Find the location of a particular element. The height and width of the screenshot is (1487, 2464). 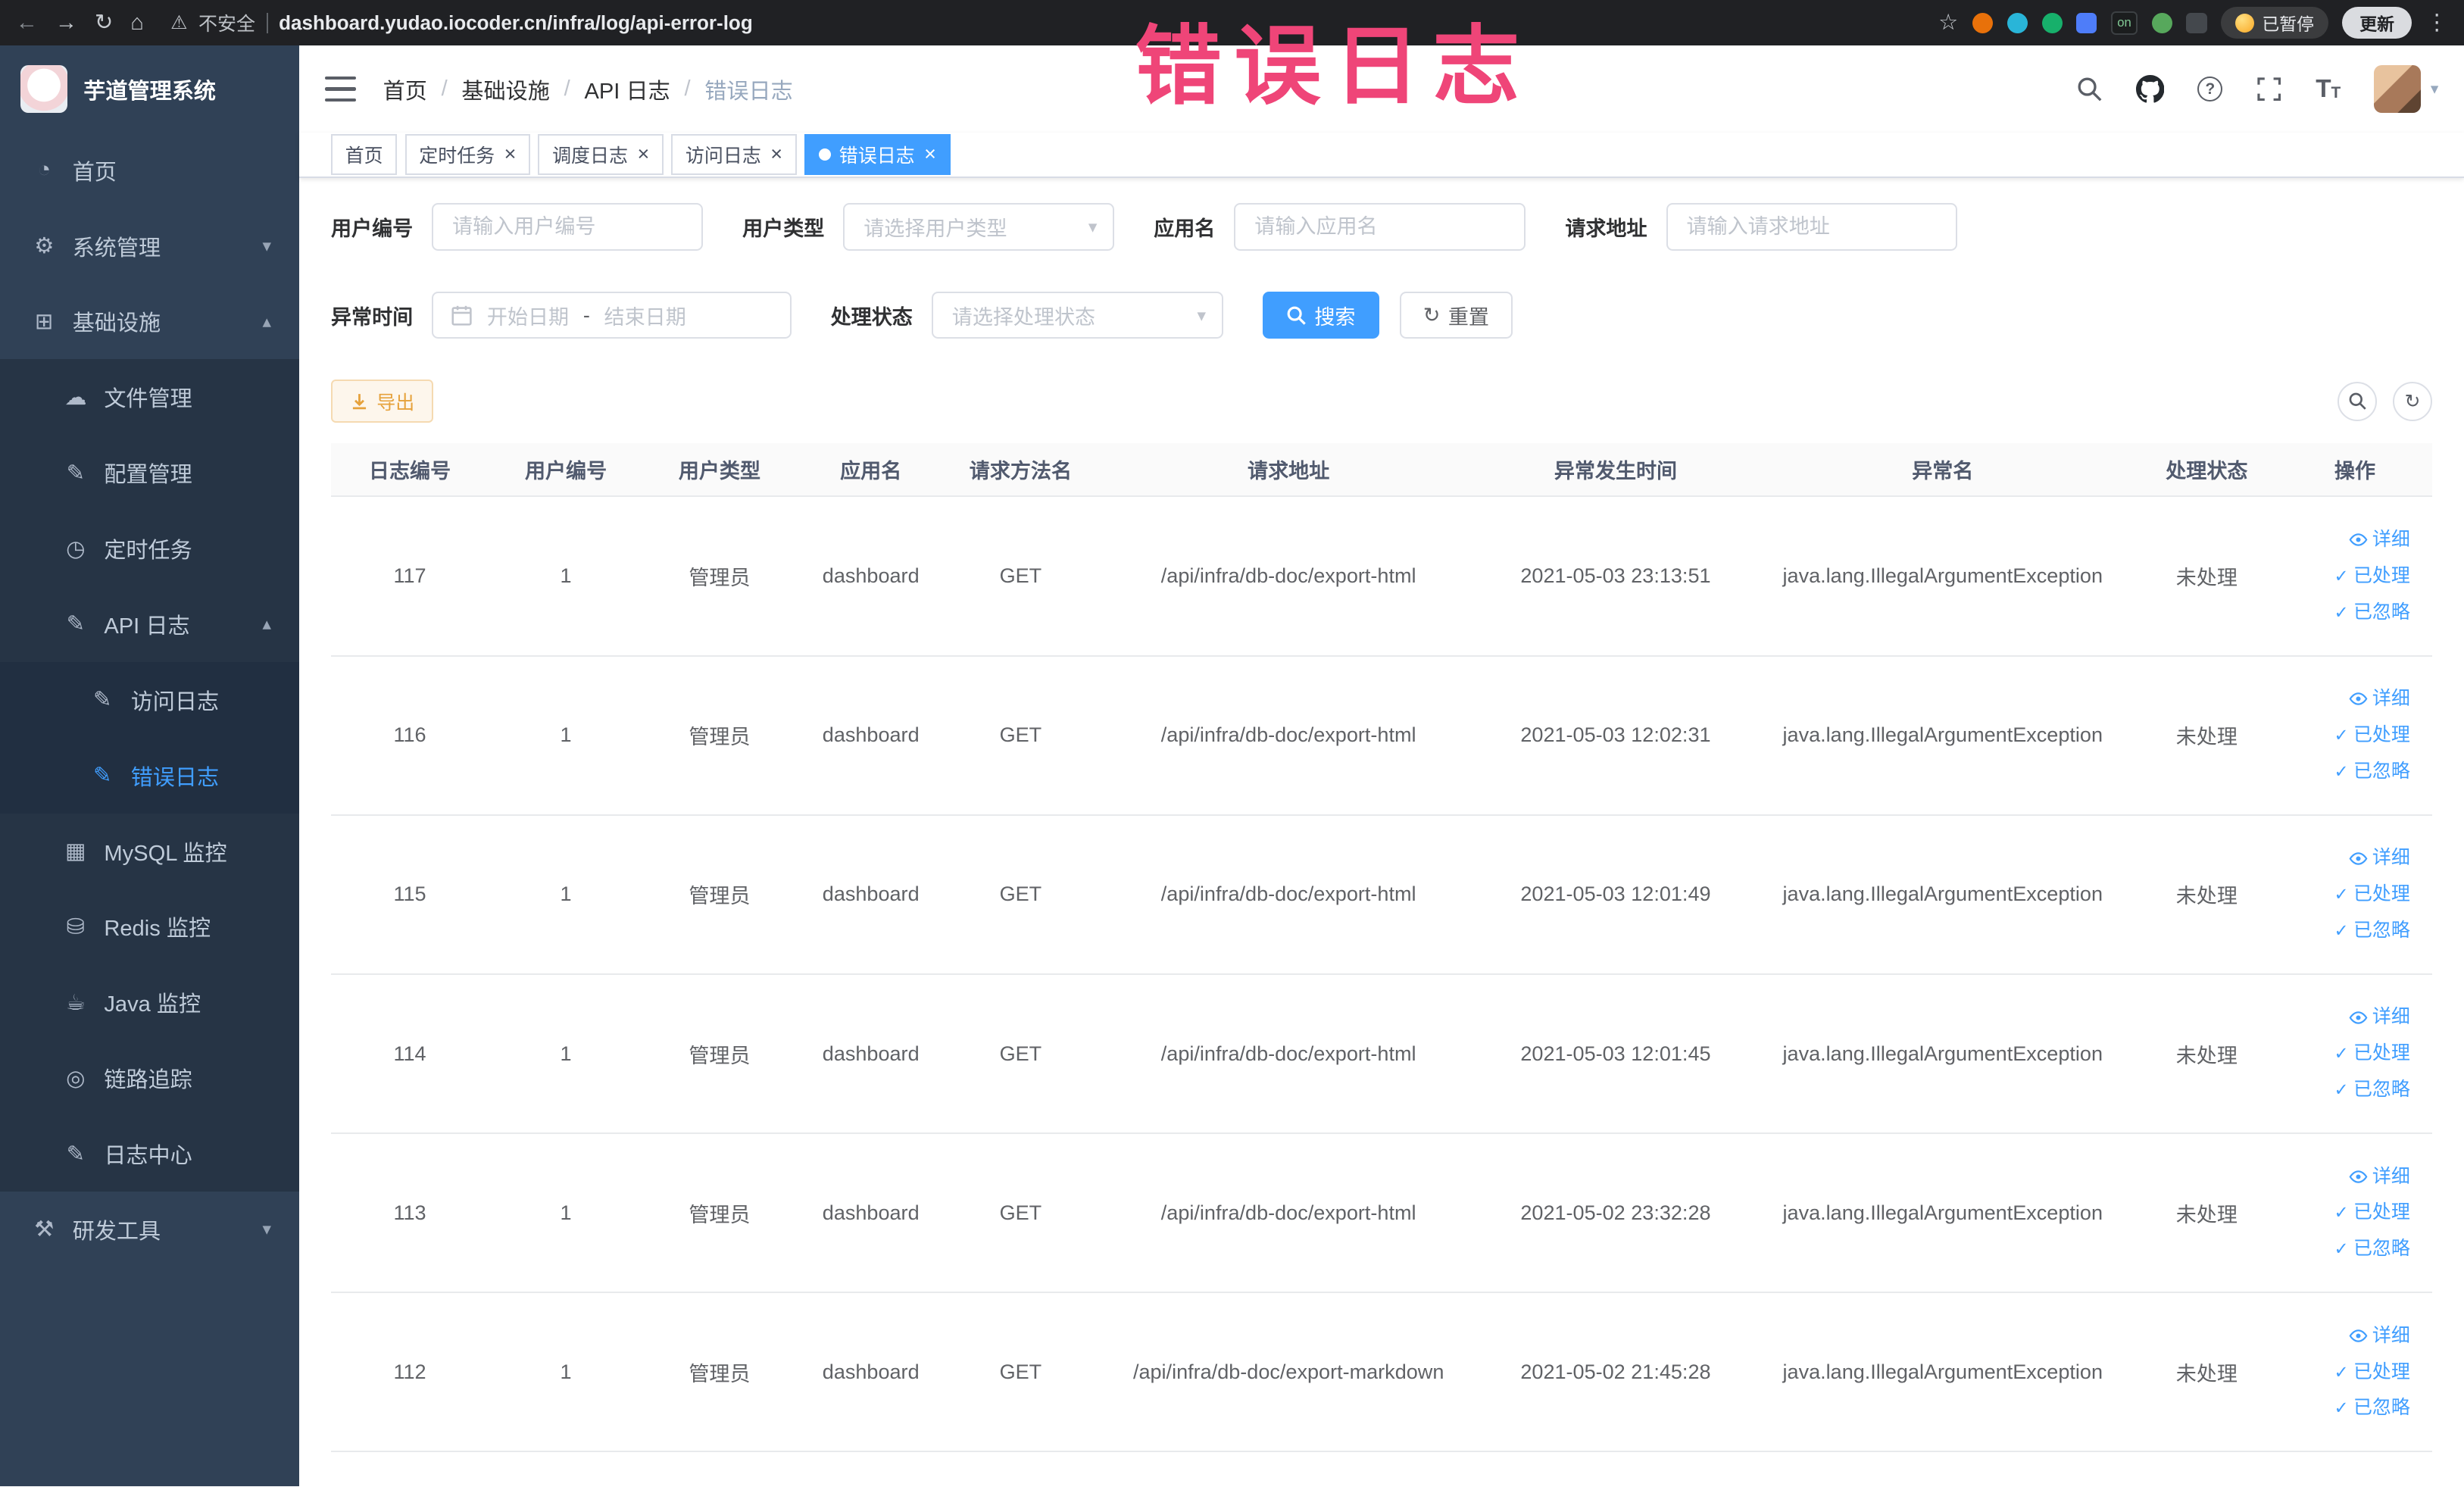

sidebar-item-trace: ◎ 链路追踪 is located at coordinates (150, 1078).